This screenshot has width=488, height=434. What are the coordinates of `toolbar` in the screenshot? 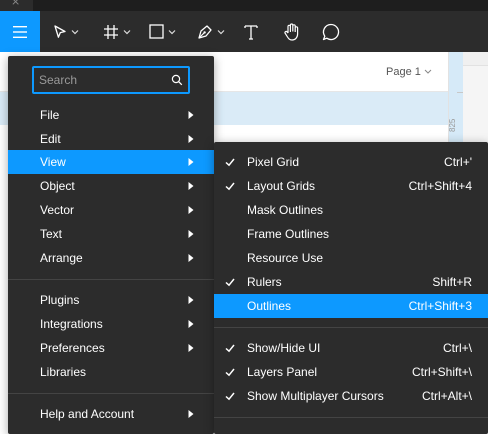 It's located at (244, 31).